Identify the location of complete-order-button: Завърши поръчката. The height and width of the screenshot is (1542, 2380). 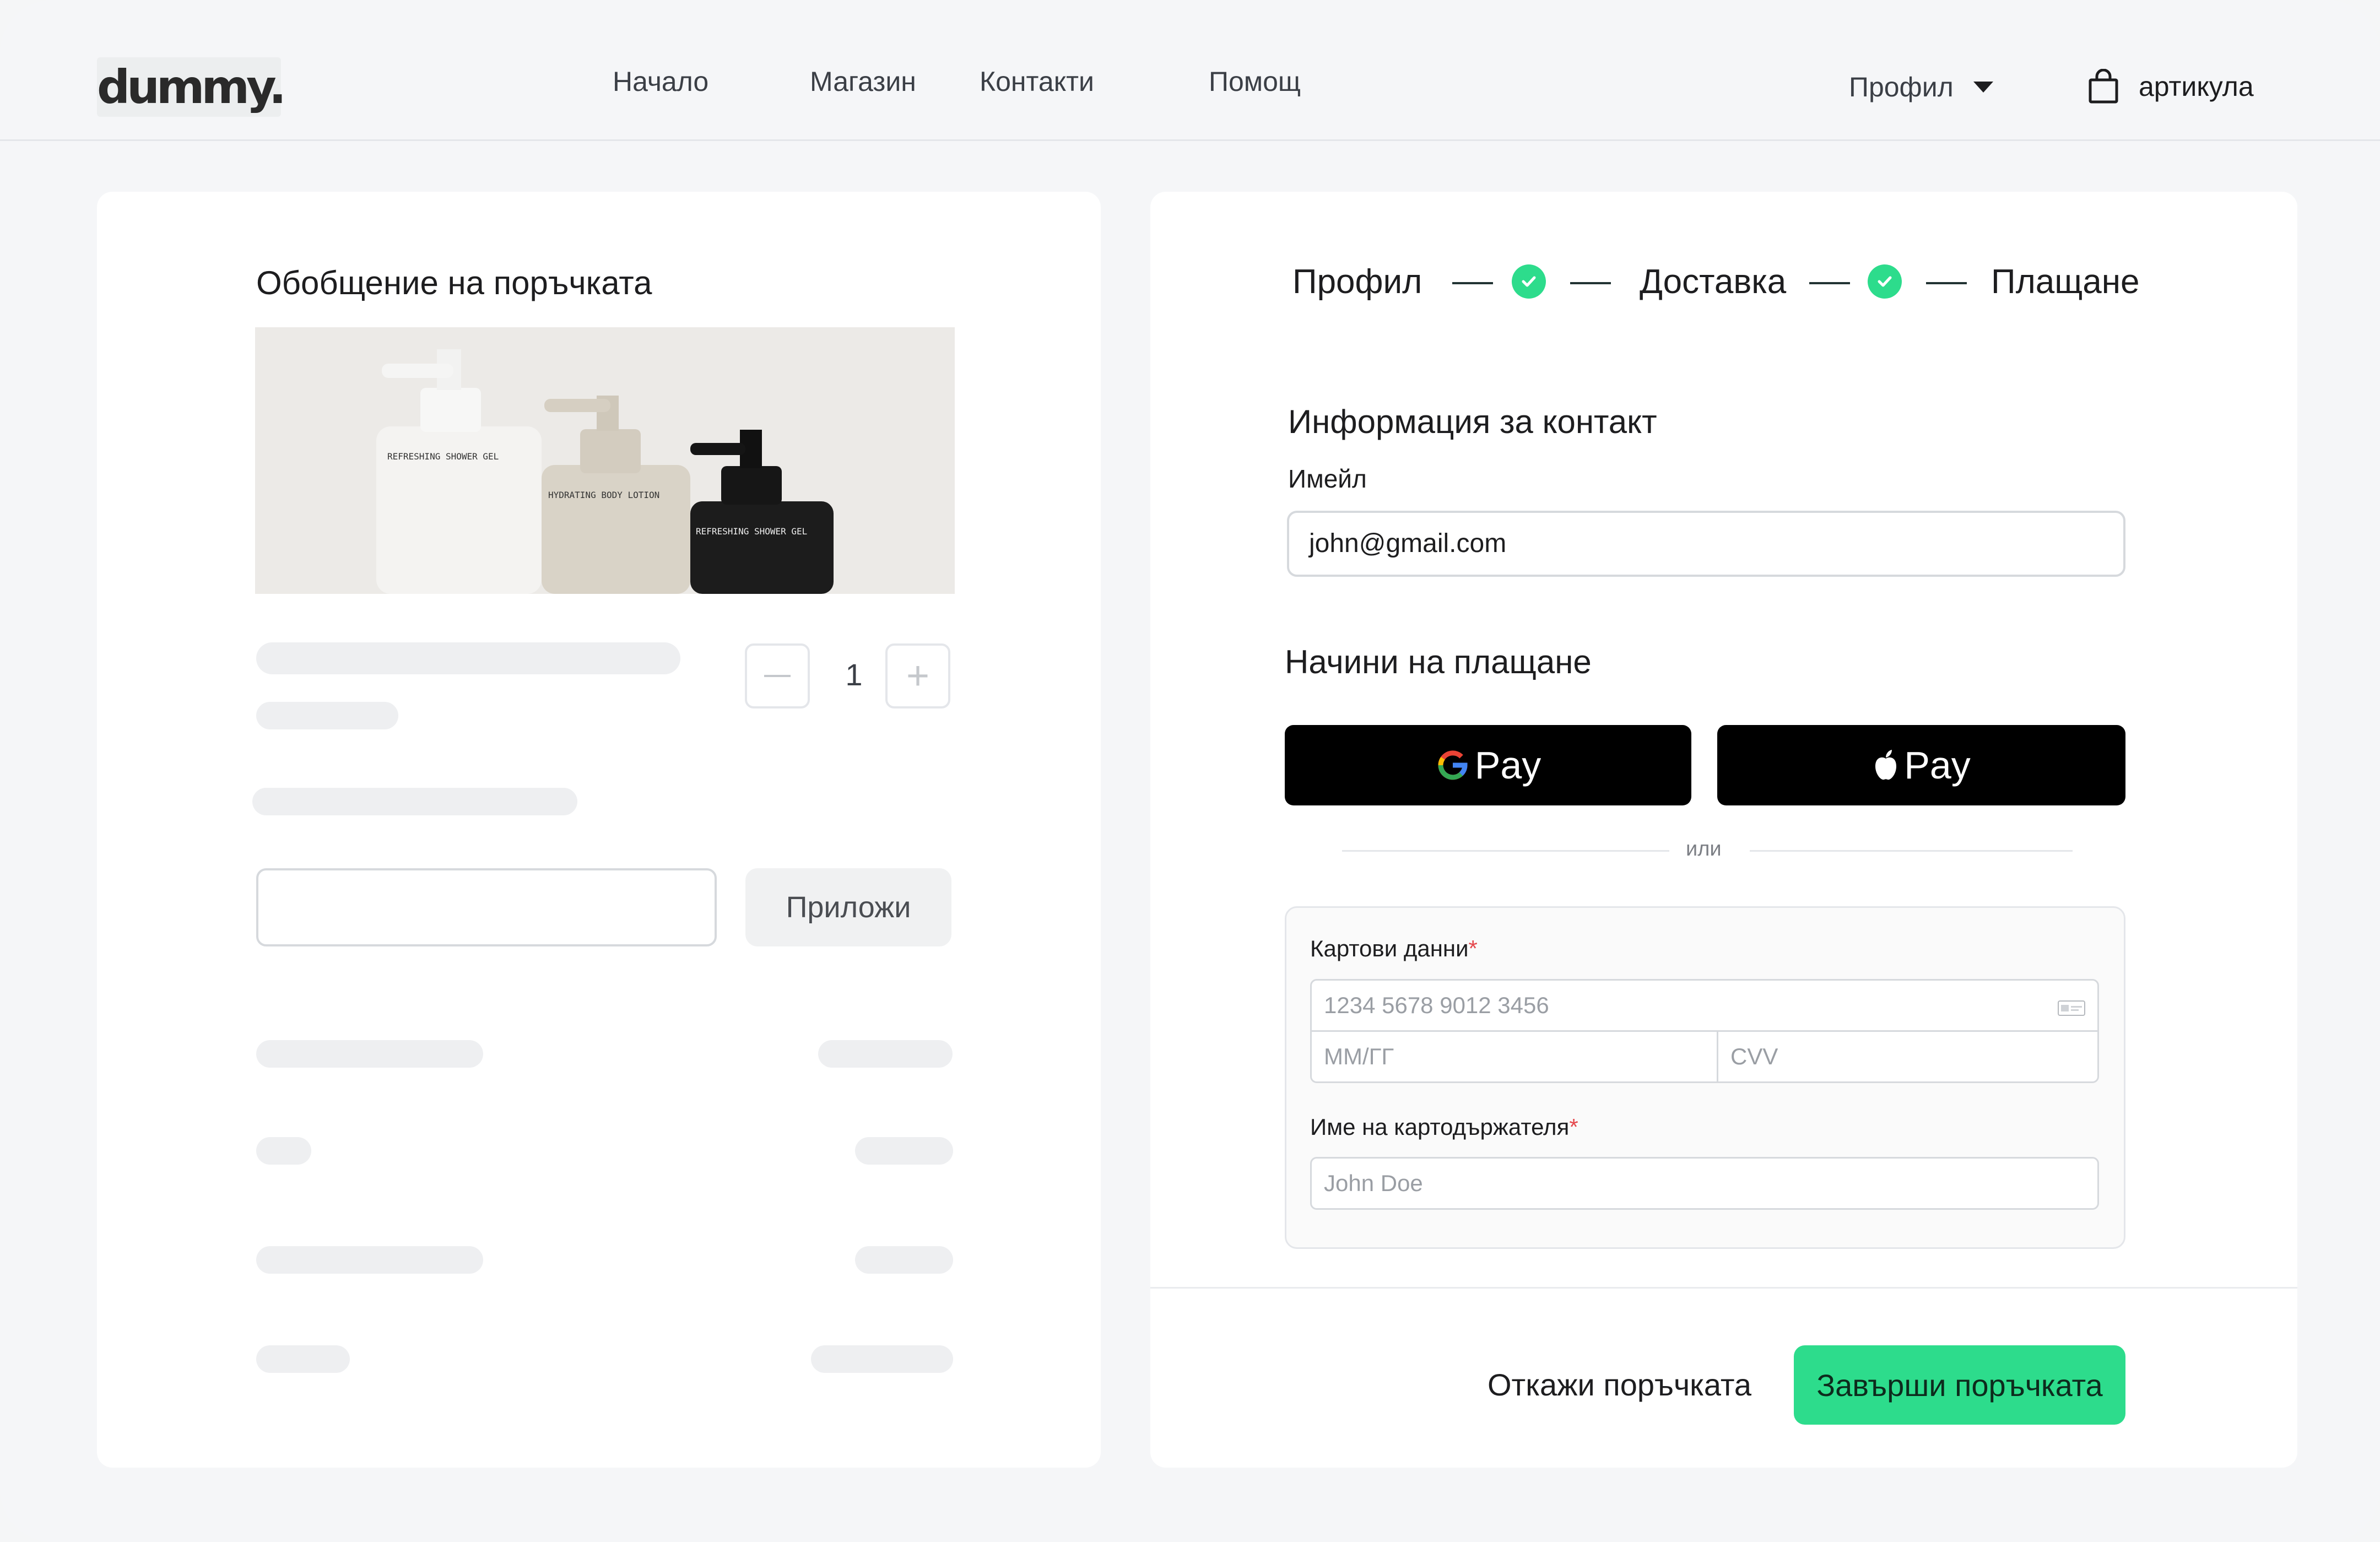
(1959, 1385).